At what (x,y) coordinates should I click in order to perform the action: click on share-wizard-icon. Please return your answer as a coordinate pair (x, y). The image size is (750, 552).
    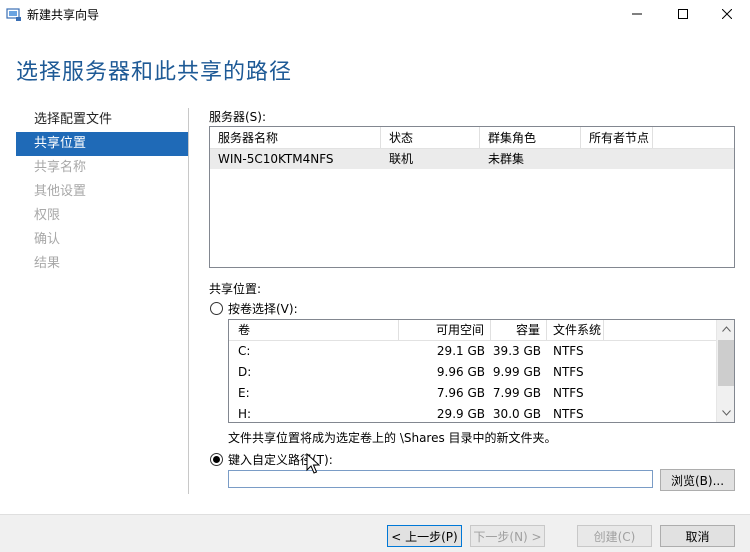
    Looking at the image, I should click on (14, 14).